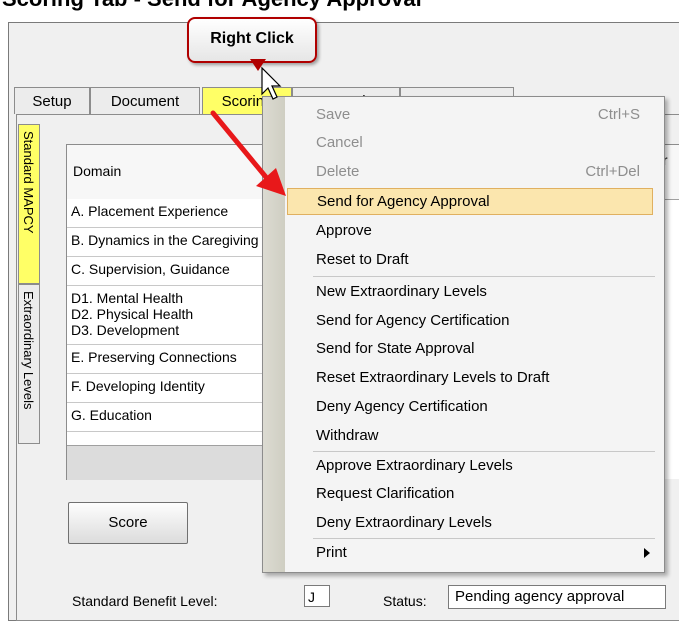 The width and height of the screenshot is (679, 621). Describe the element at coordinates (248, 153) in the screenshot. I see `red-arrow-icon` at that location.